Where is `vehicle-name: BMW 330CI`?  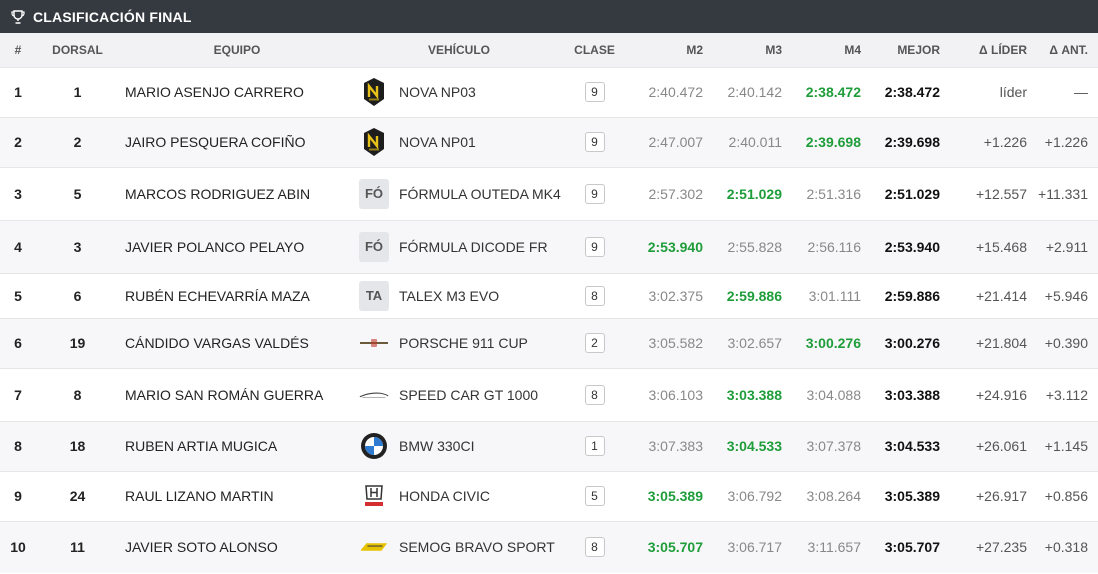
vehicle-name: BMW 330CI is located at coordinates (437, 446).